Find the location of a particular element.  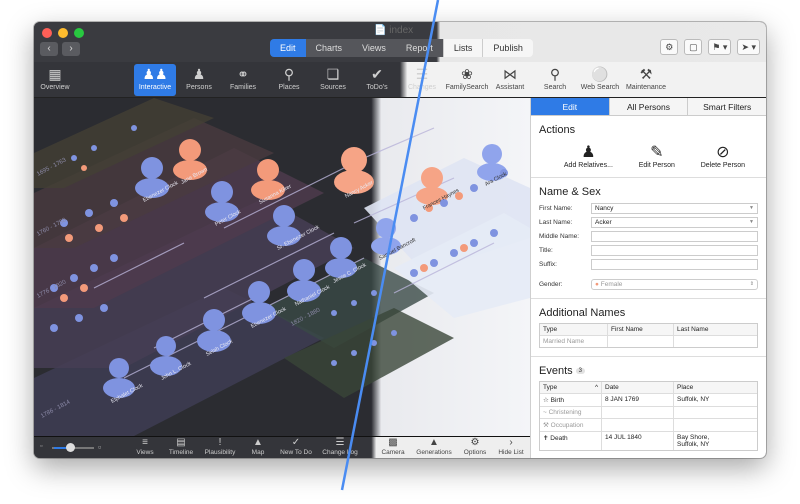

sidebar-toggle-icon: ▢ is located at coordinates (693, 47).